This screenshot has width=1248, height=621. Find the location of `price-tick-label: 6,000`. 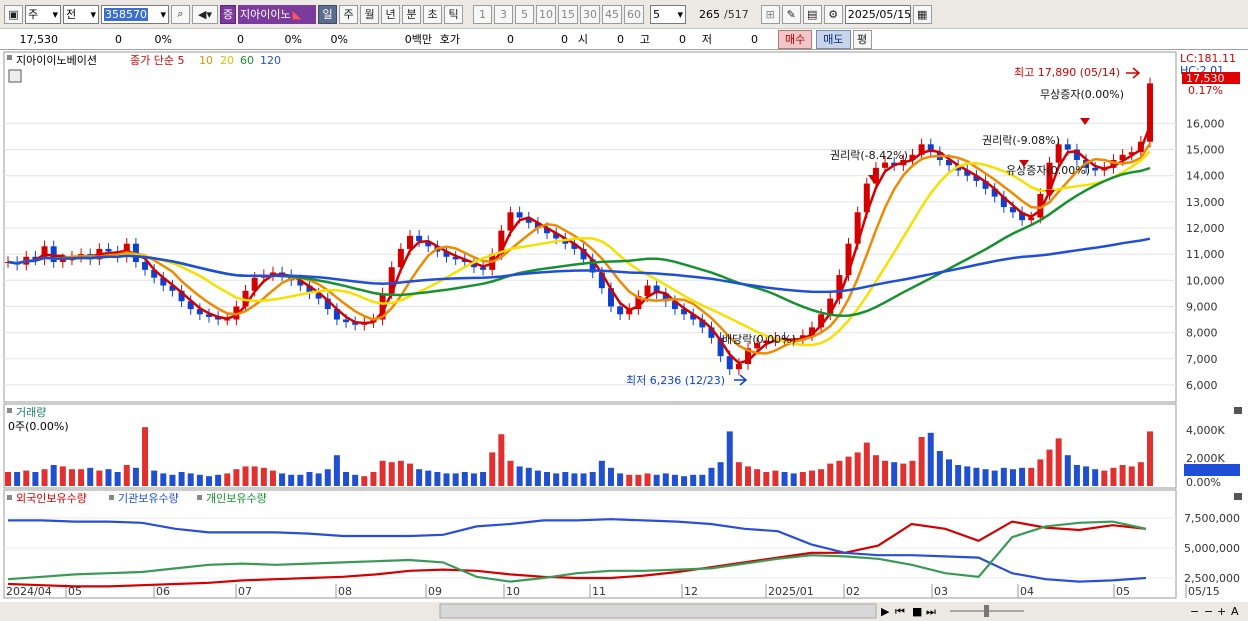

price-tick-label: 6,000 is located at coordinates (1202, 385).